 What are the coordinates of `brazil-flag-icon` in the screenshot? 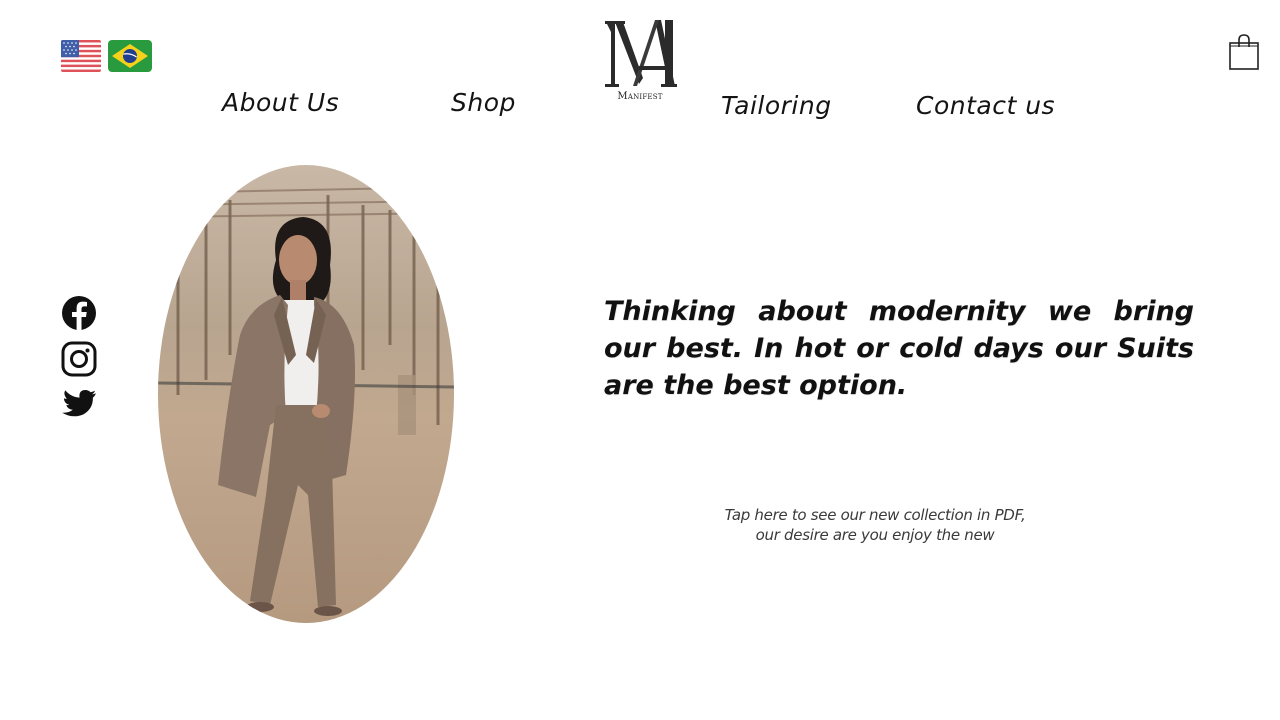 It's located at (130, 56).